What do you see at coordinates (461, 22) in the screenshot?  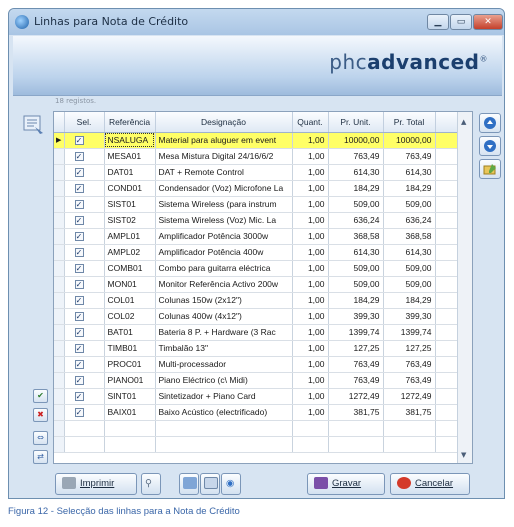 I see `maximize-button: ▭` at bounding box center [461, 22].